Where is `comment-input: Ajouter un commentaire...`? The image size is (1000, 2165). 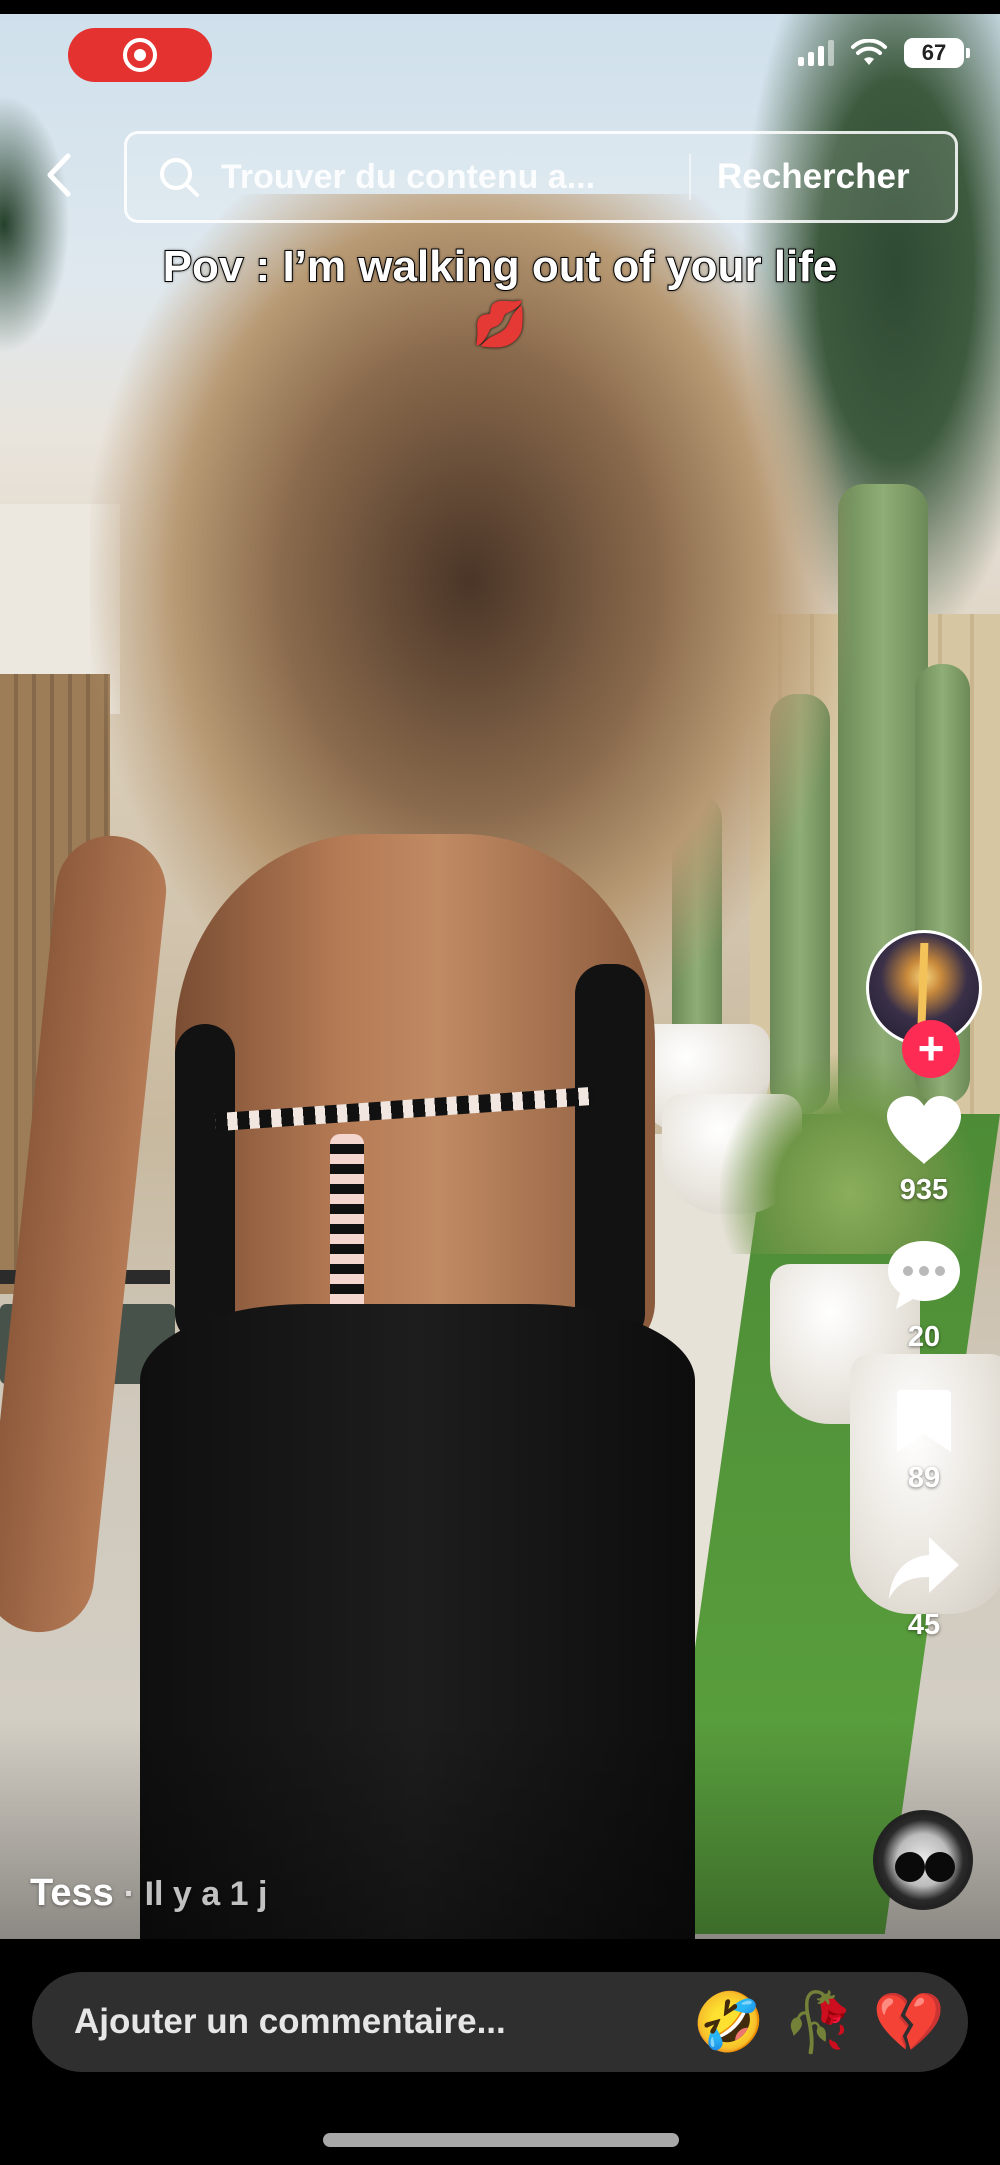
comment-input: Ajouter un commentaire... is located at coordinates (379, 2022).